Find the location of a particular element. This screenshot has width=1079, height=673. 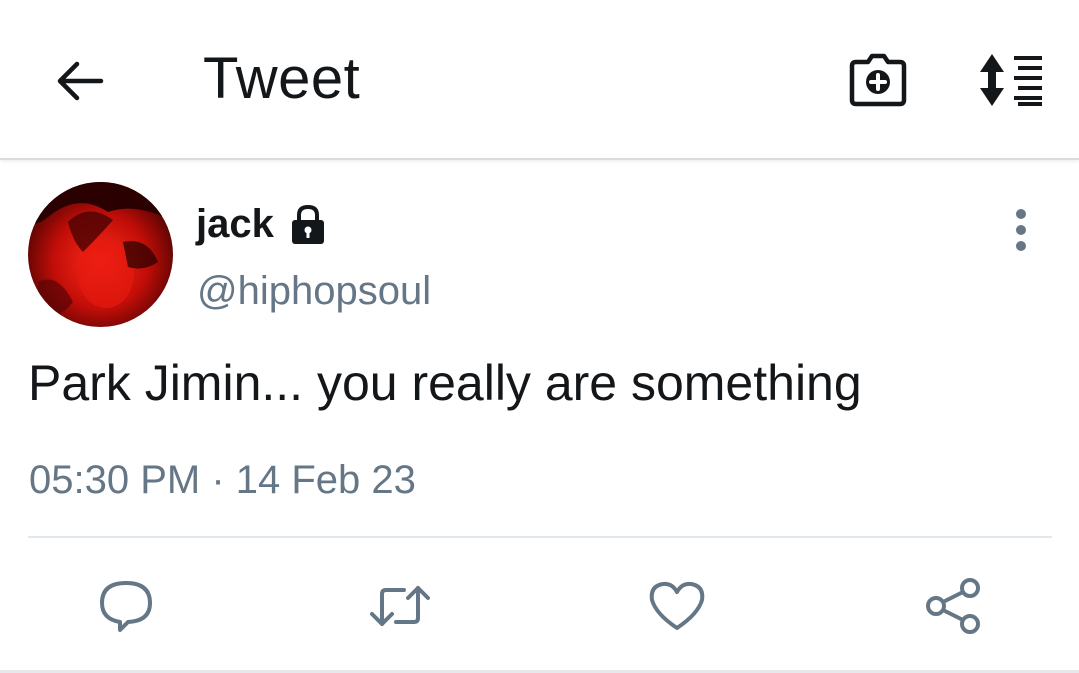

tweet-timestamp: 05:30 PM · 14 Feb 23 is located at coordinates (222, 480).